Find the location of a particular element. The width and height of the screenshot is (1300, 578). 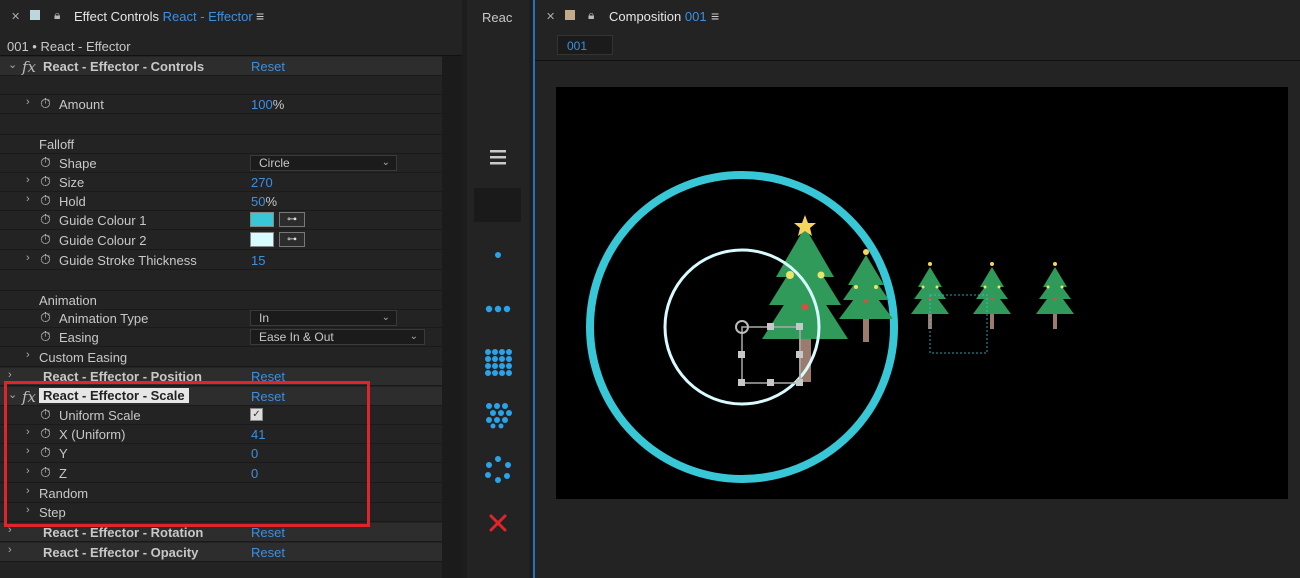

effect-controls-tab: ✕ 🔒︎ Effect Controls React - Effector ≡ is located at coordinates (231, 17).